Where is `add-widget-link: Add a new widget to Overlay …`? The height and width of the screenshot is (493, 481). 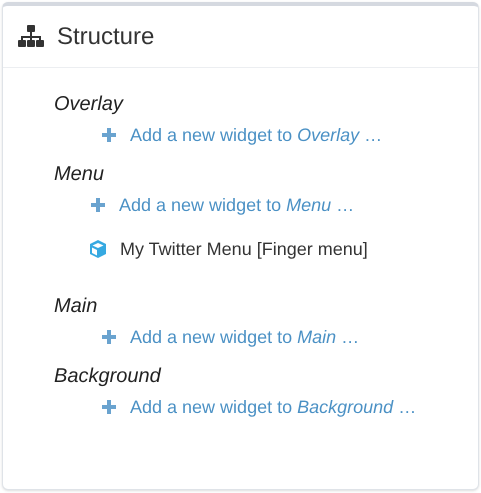
add-widget-link: Add a new widget to Overlay … is located at coordinates (241, 135).